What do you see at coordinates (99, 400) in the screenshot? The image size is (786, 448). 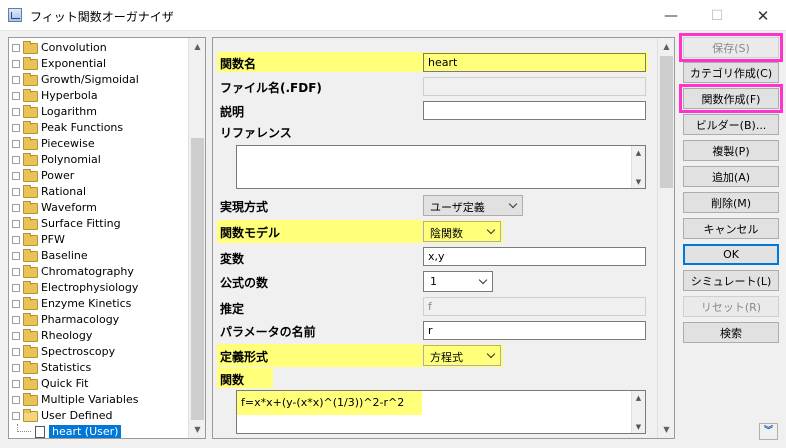 I see `tree-item-folder: Multiple Variables` at bounding box center [99, 400].